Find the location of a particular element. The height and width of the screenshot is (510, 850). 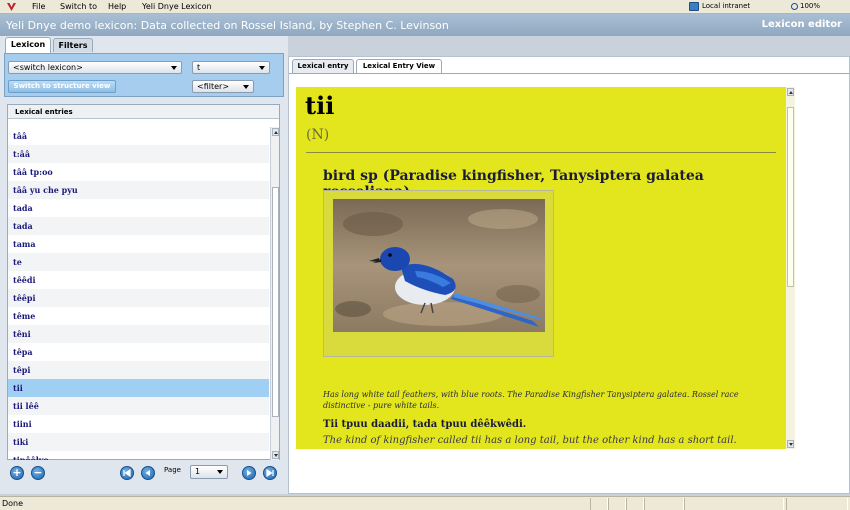

lexical-entry-row: têpi is located at coordinates (138, 370).